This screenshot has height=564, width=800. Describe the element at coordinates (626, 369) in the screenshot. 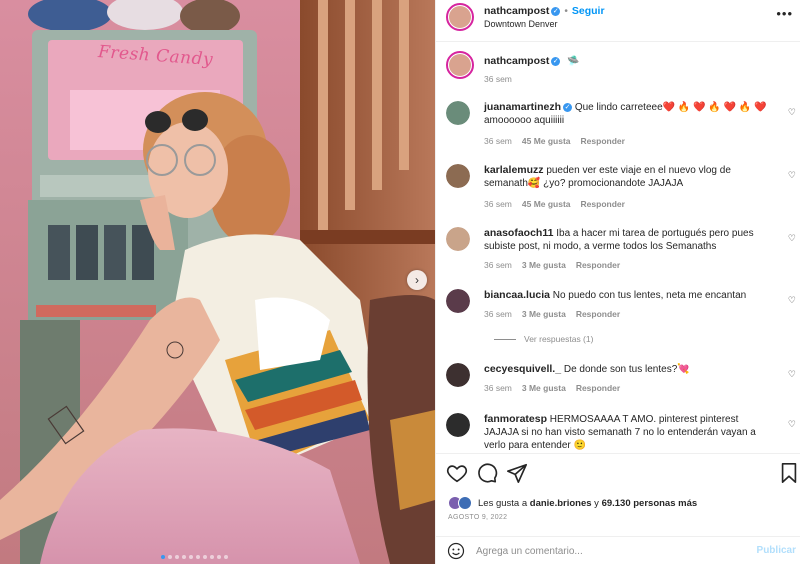

I see `comment-text: De donde son tus lentes?💘` at that location.